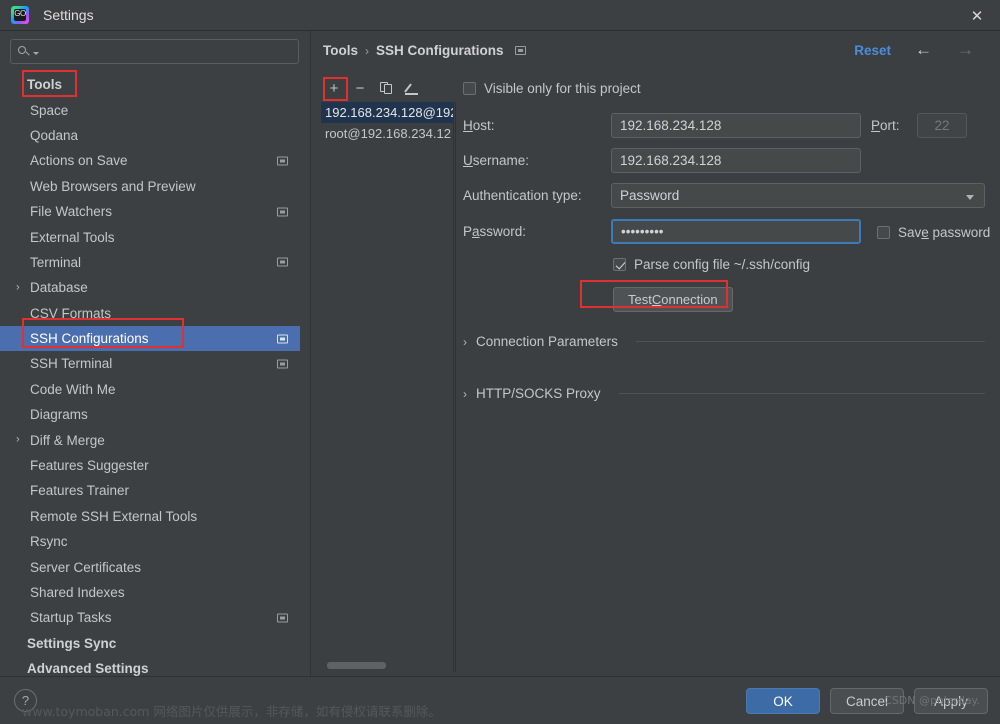 The height and width of the screenshot is (724, 1000). What do you see at coordinates (736, 231) in the screenshot?
I see `password-input: •••••••••` at bounding box center [736, 231].